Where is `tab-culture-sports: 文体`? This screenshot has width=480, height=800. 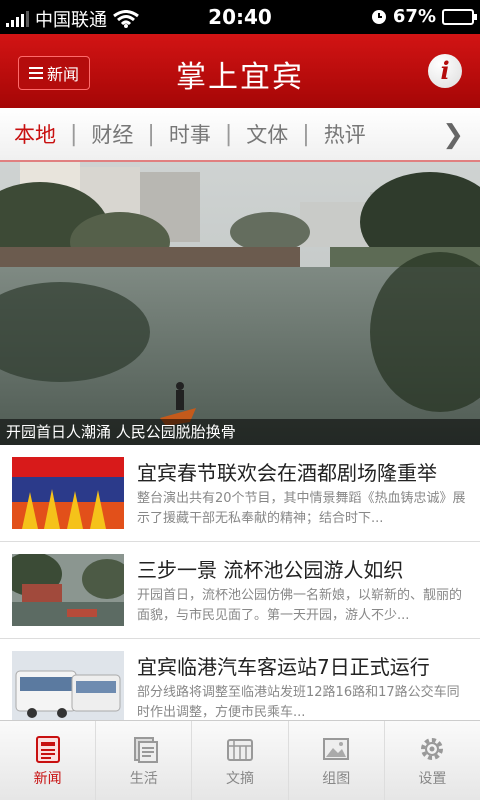
tab-culture-sports: 文体 is located at coordinates (267, 134).